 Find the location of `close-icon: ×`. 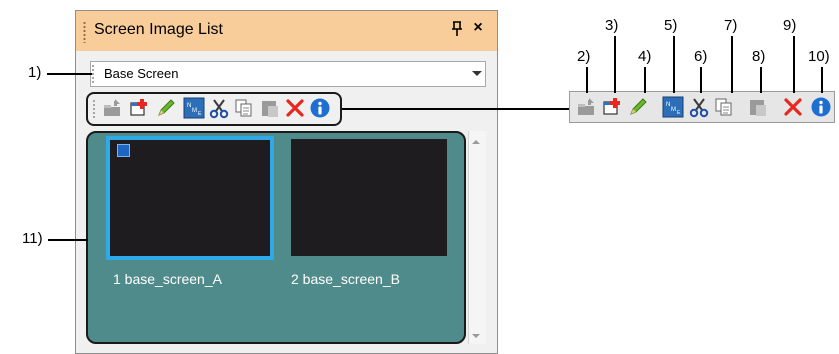

close-icon: × is located at coordinates (478, 28).